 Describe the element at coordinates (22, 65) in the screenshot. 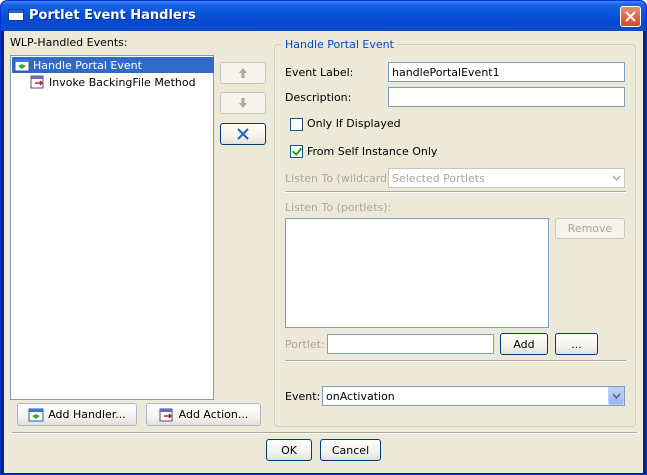

I see `portal-event-icon` at that location.